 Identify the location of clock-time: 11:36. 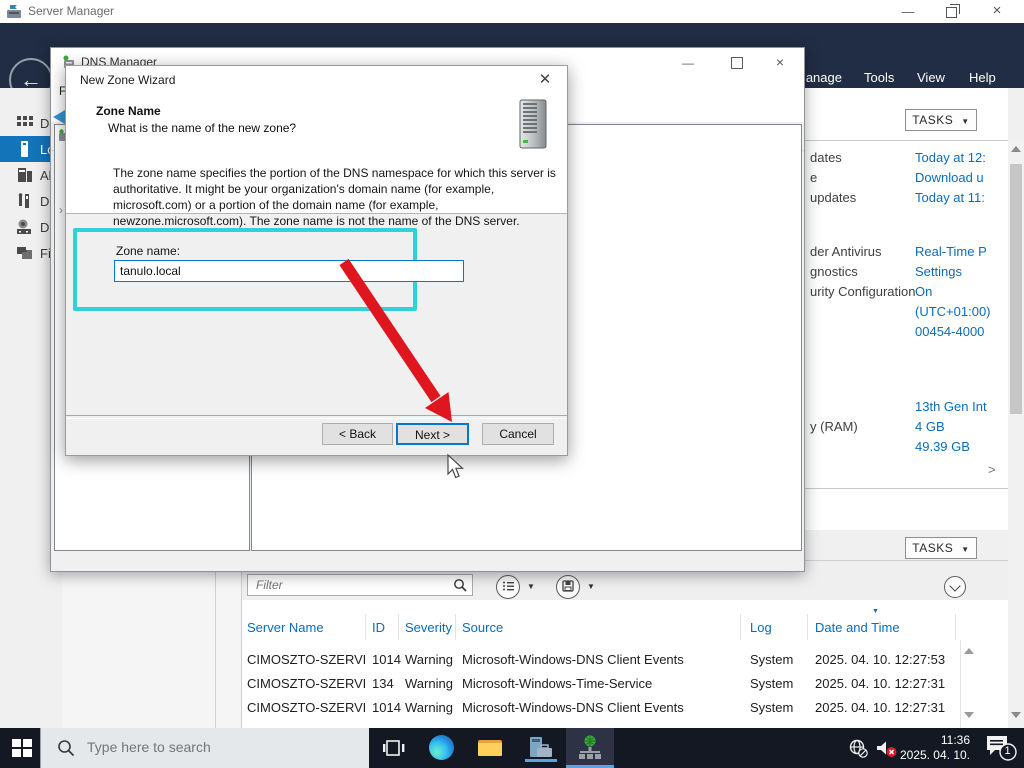
(955, 740).